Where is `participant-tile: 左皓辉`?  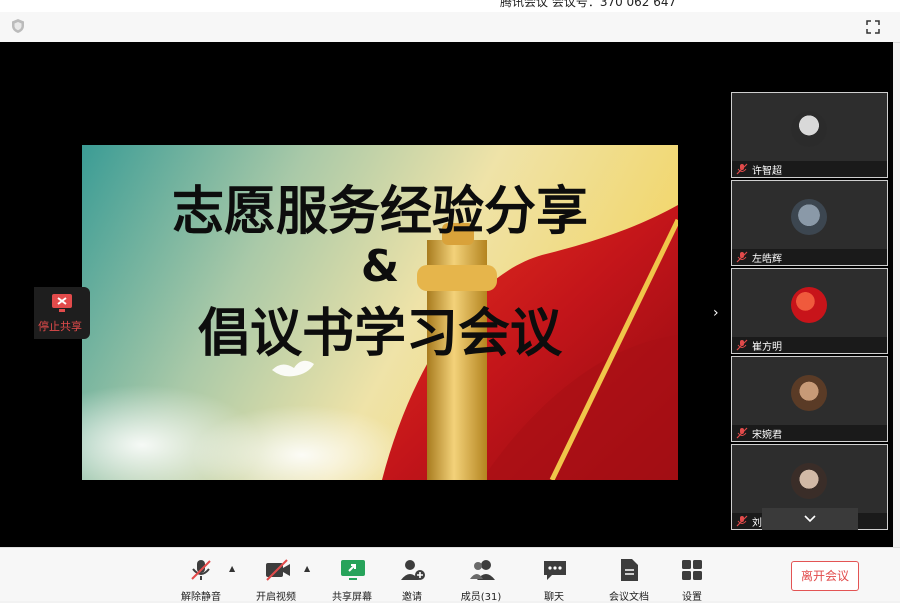 participant-tile: 左皓辉 is located at coordinates (809, 223).